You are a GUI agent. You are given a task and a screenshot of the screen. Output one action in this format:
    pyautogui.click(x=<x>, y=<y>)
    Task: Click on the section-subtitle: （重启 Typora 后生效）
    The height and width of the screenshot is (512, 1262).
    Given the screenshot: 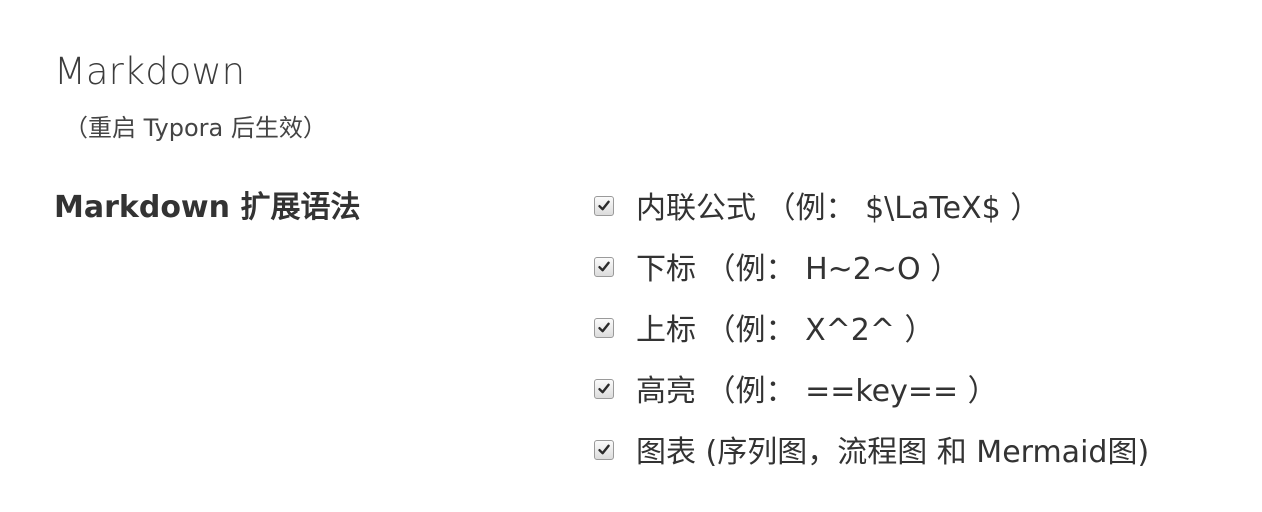 What is the action you would take?
    pyautogui.click(x=195, y=128)
    